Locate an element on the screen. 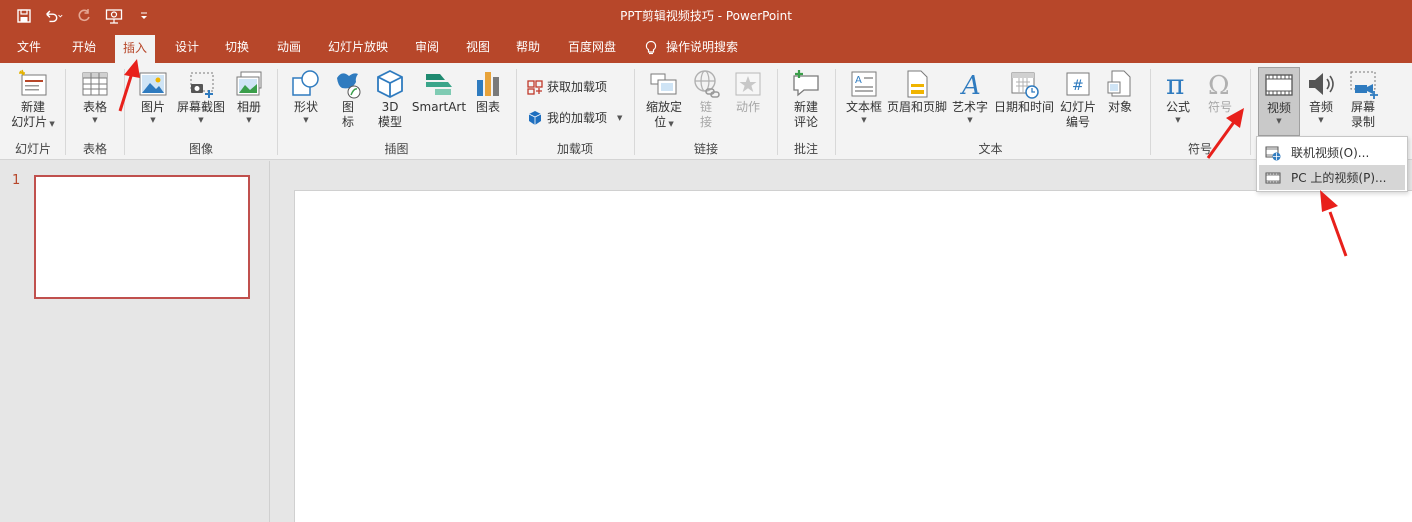 The image size is (1412, 522). zoom-label-2: 位 is located at coordinates (660, 122).